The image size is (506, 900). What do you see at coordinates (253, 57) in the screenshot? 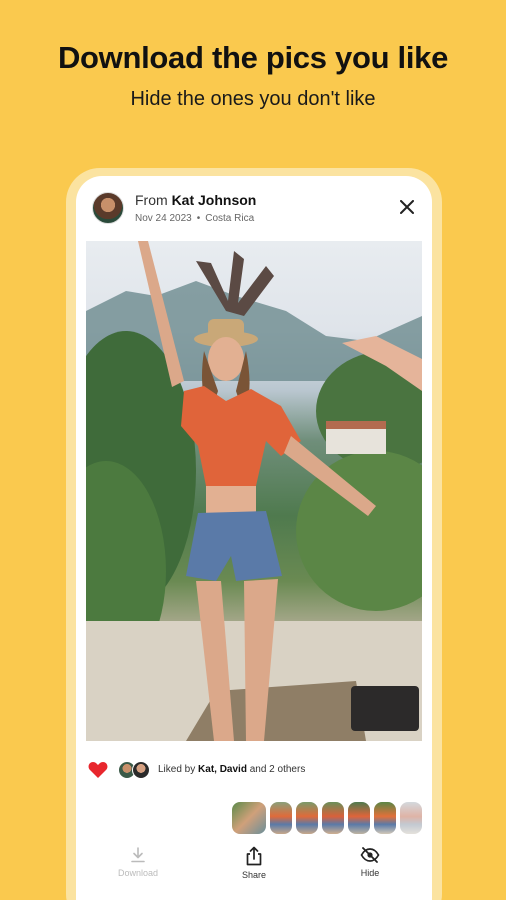
I see `headline: Download the pics you like` at bounding box center [253, 57].